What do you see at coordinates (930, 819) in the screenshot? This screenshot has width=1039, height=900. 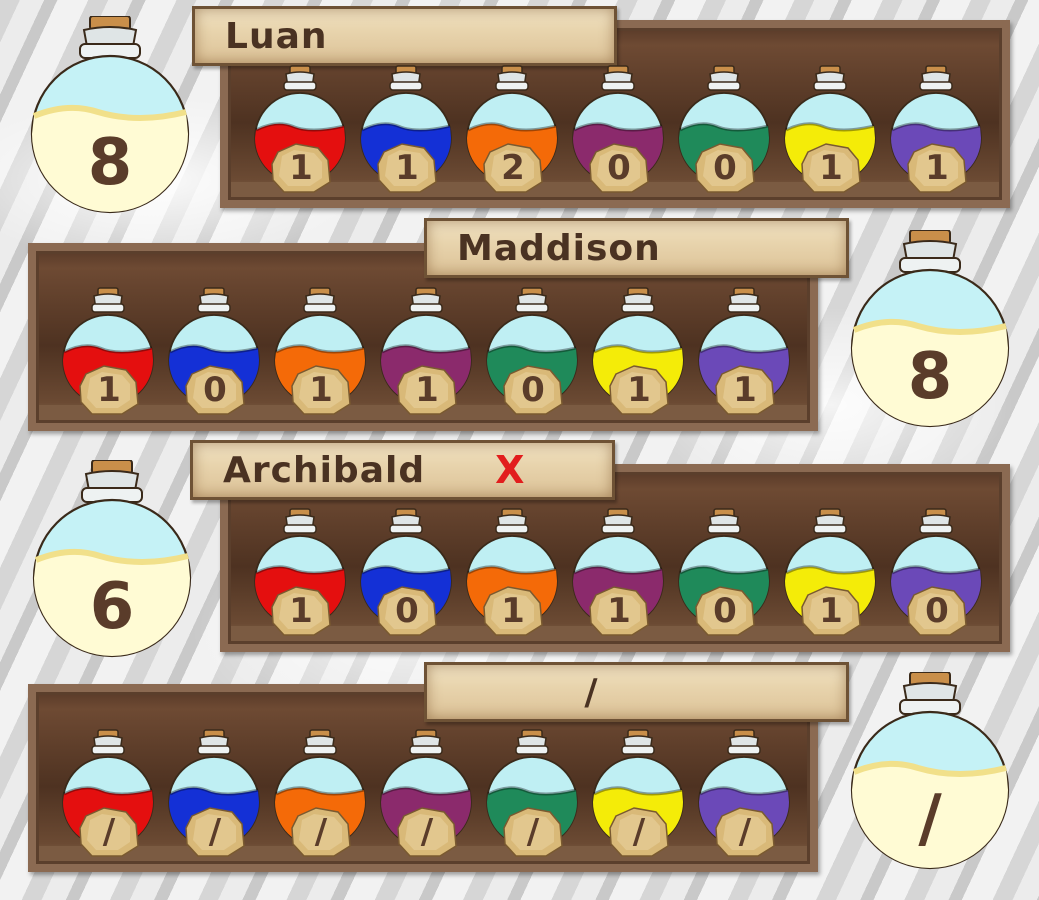 I see `total-score: /` at bounding box center [930, 819].